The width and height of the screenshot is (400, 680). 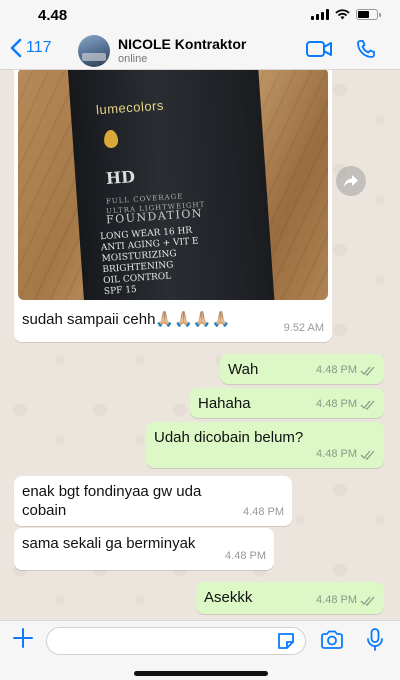 I want to click on message-bubble-outgoing: Udah dicobain belum? 4.48 PM, so click(x=265, y=445).